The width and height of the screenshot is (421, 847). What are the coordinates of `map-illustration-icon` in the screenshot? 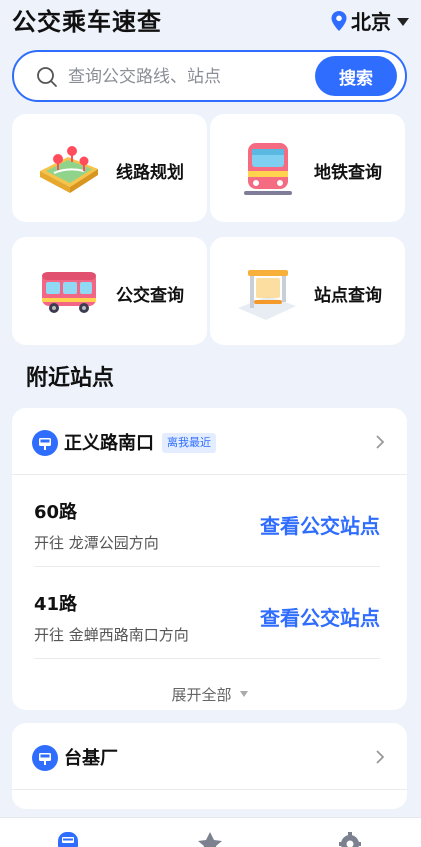 It's located at (69, 169).